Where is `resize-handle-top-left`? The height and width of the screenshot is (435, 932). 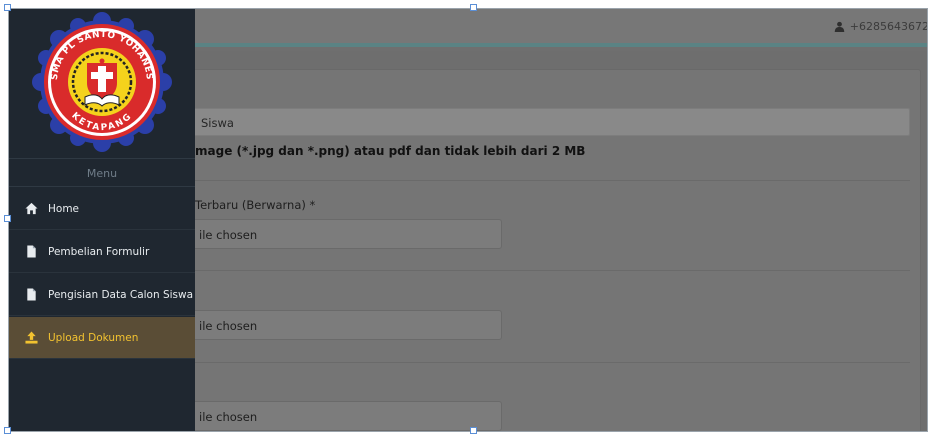
resize-handle-top-left is located at coordinates (7, 7).